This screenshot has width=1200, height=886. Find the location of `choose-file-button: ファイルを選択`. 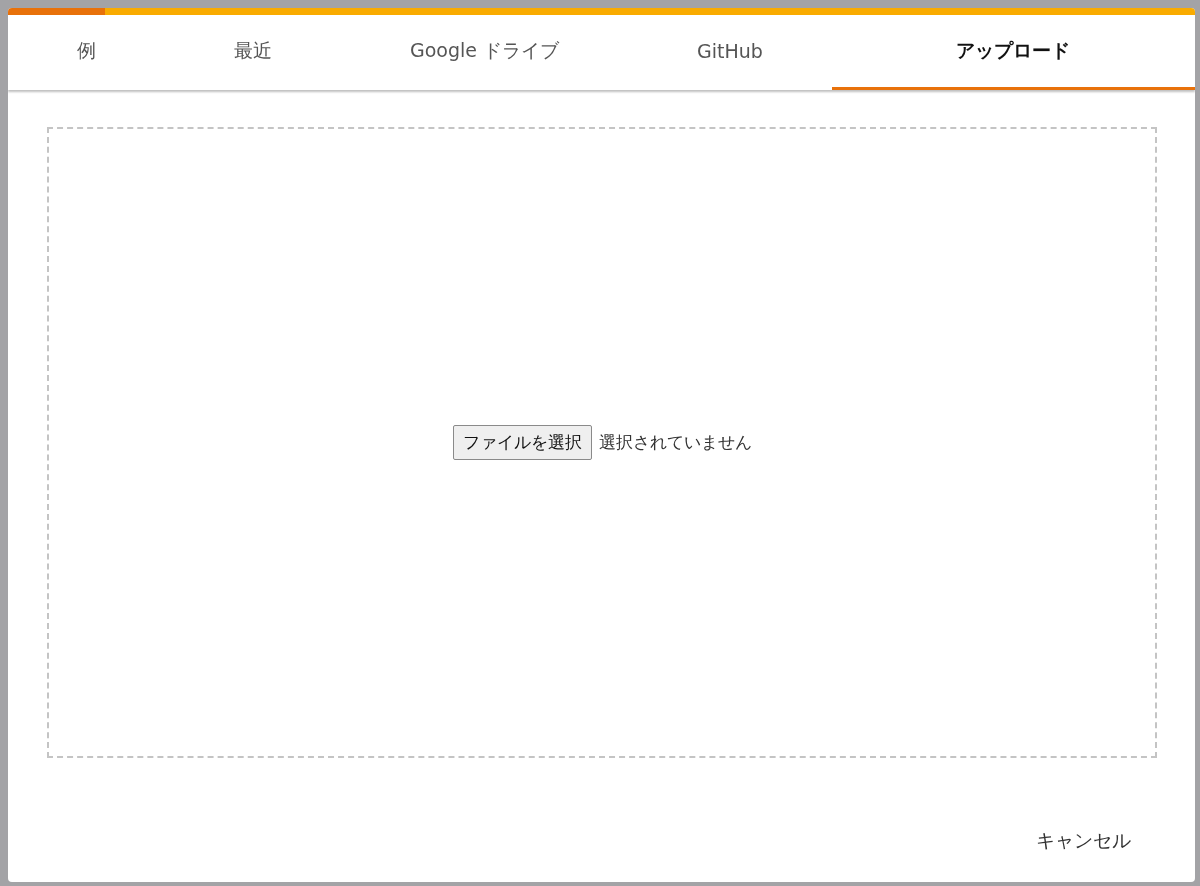

choose-file-button: ファイルを選択 is located at coordinates (522, 442).